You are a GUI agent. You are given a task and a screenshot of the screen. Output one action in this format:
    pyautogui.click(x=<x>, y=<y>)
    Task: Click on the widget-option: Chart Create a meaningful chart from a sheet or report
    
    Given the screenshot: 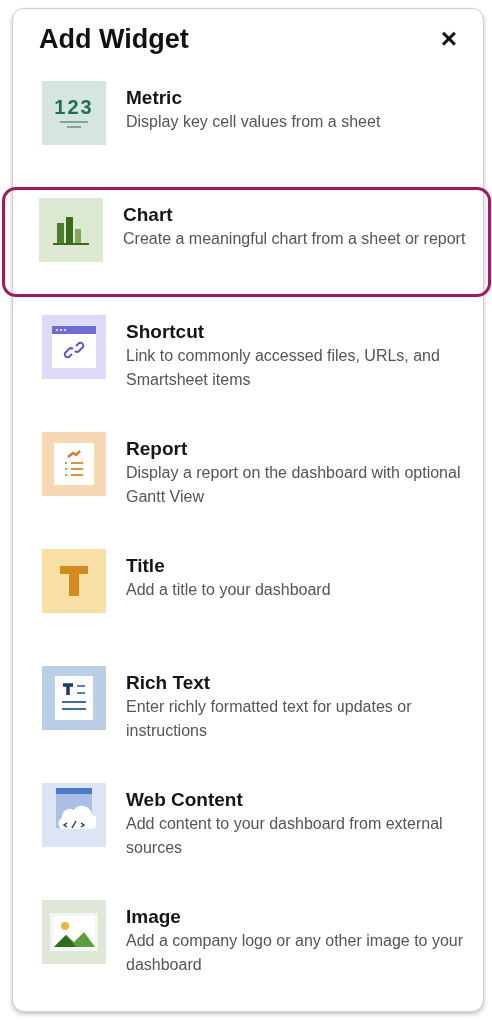 What is the action you would take?
    pyautogui.click(x=246, y=241)
    